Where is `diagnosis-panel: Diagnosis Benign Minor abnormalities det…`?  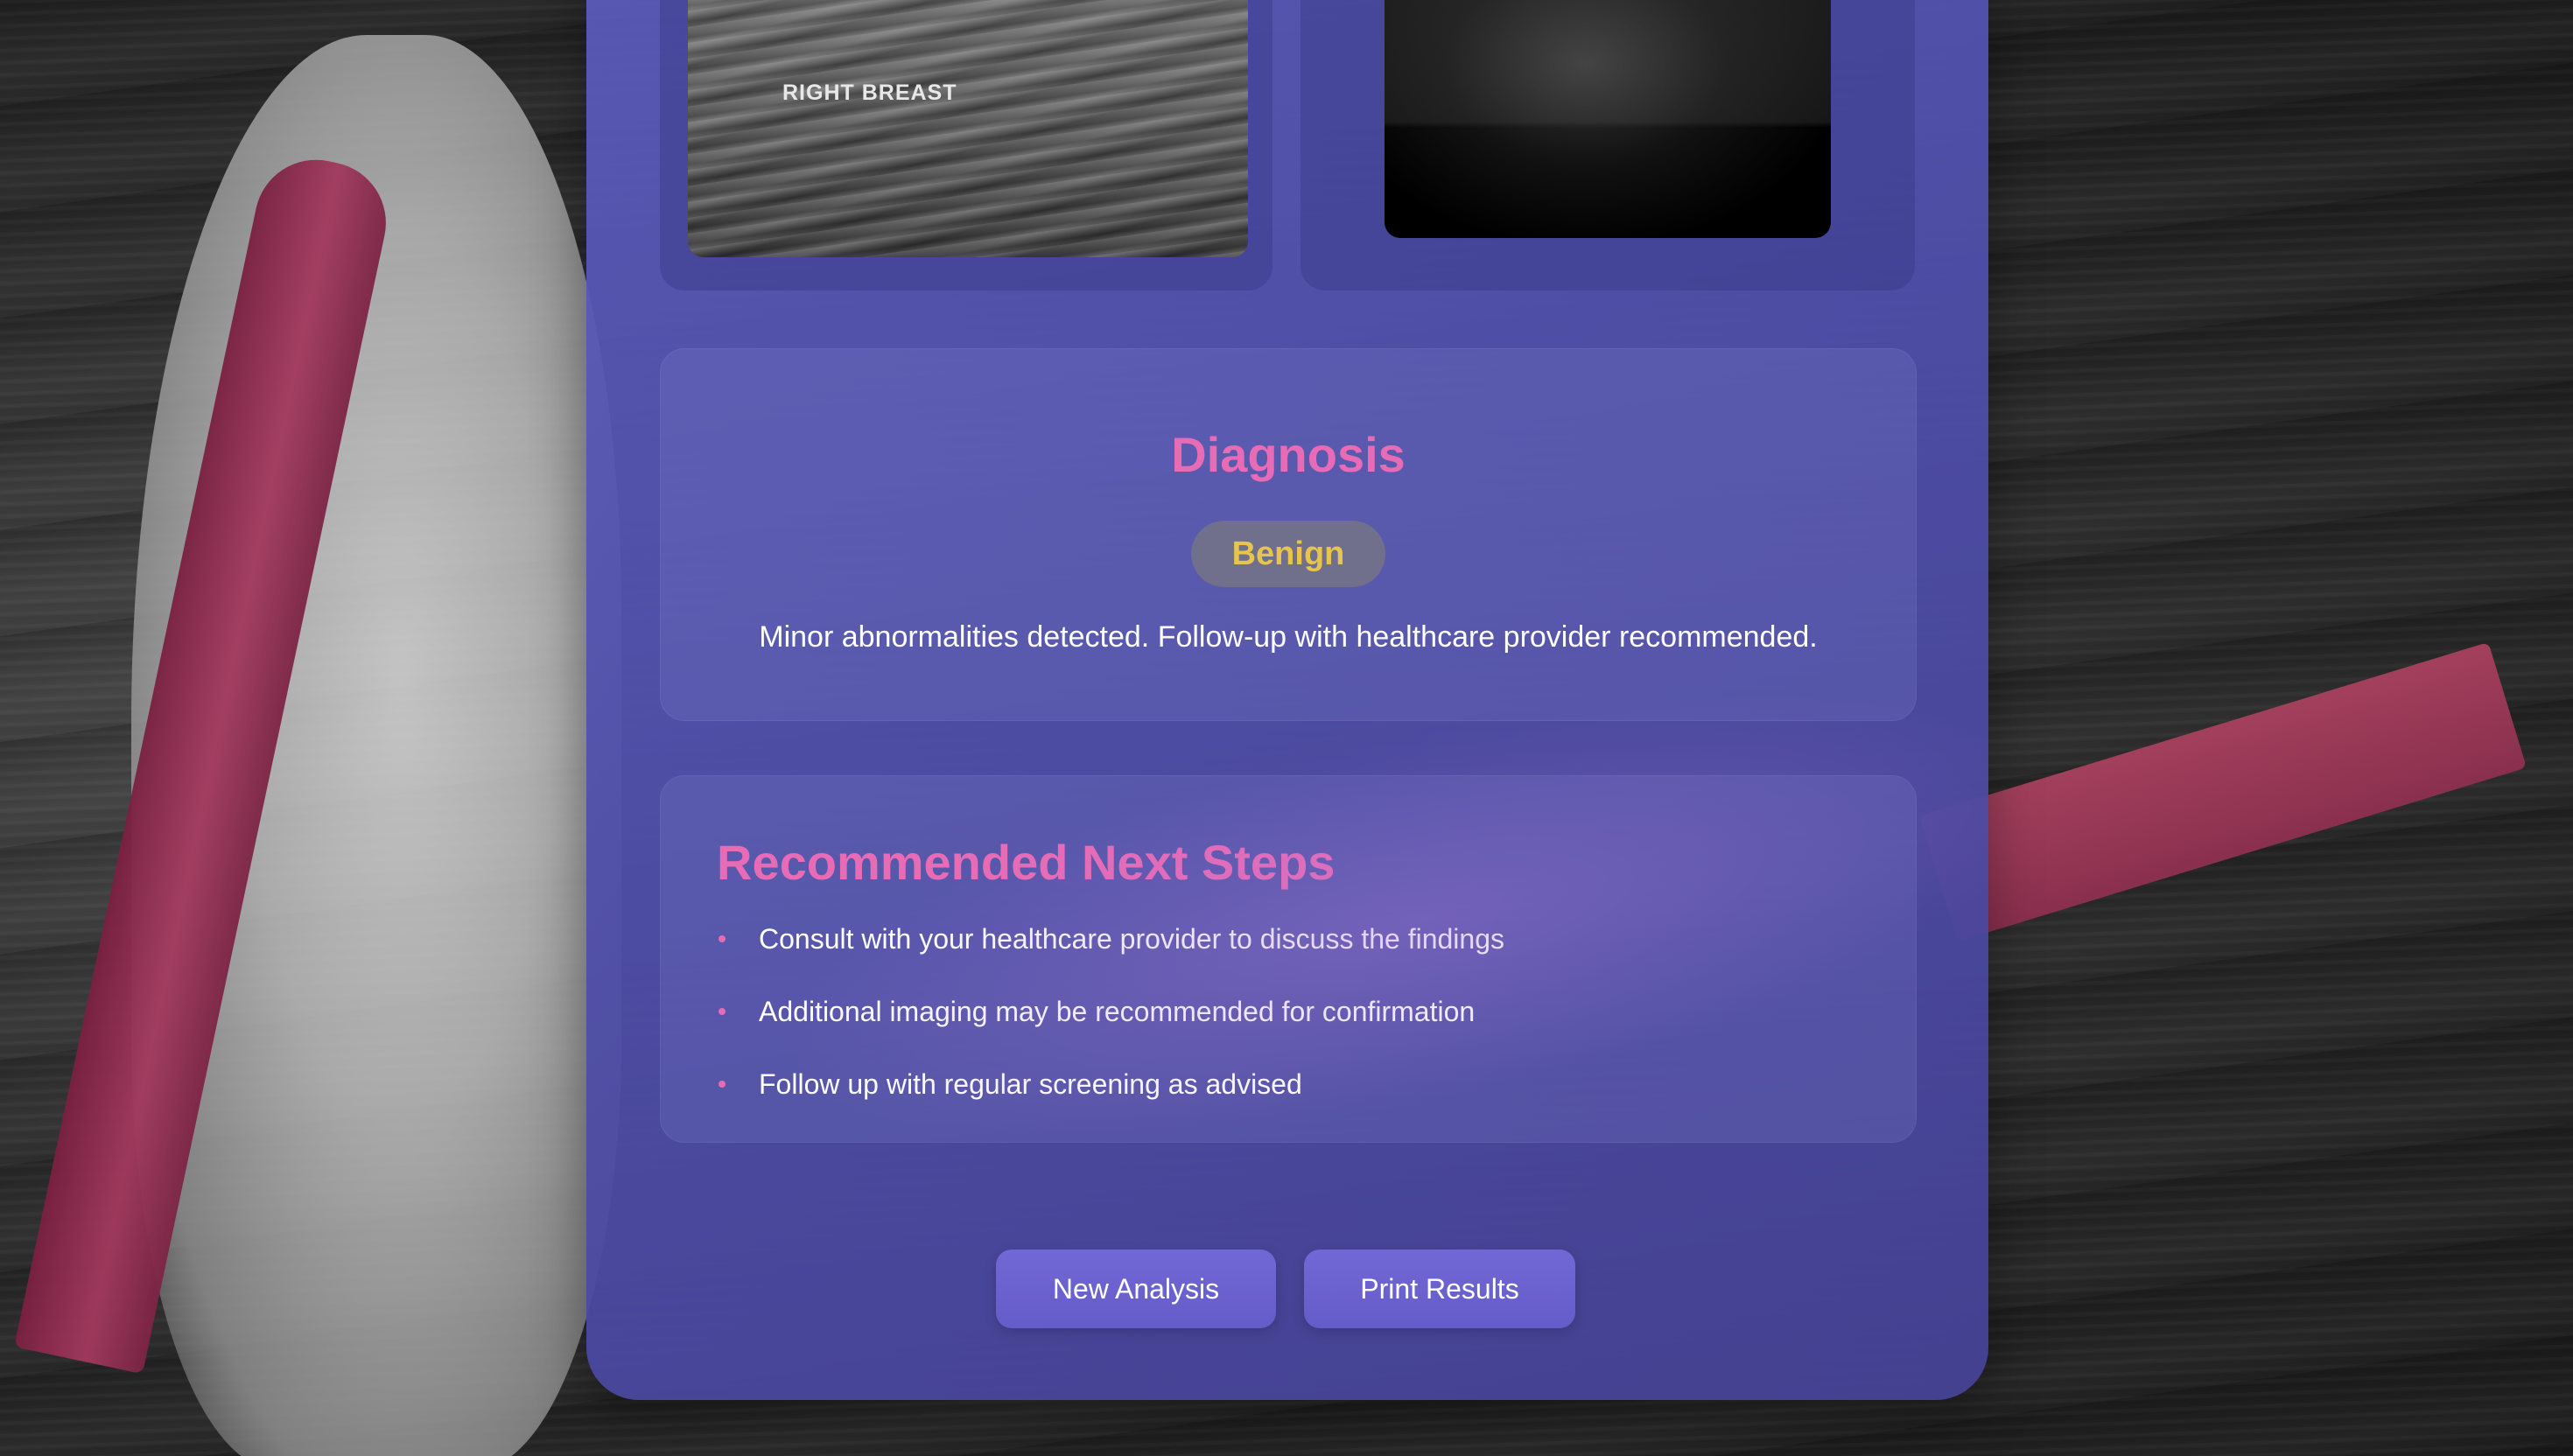 diagnosis-panel: Diagnosis Benign Minor abnormalities det… is located at coordinates (1288, 534).